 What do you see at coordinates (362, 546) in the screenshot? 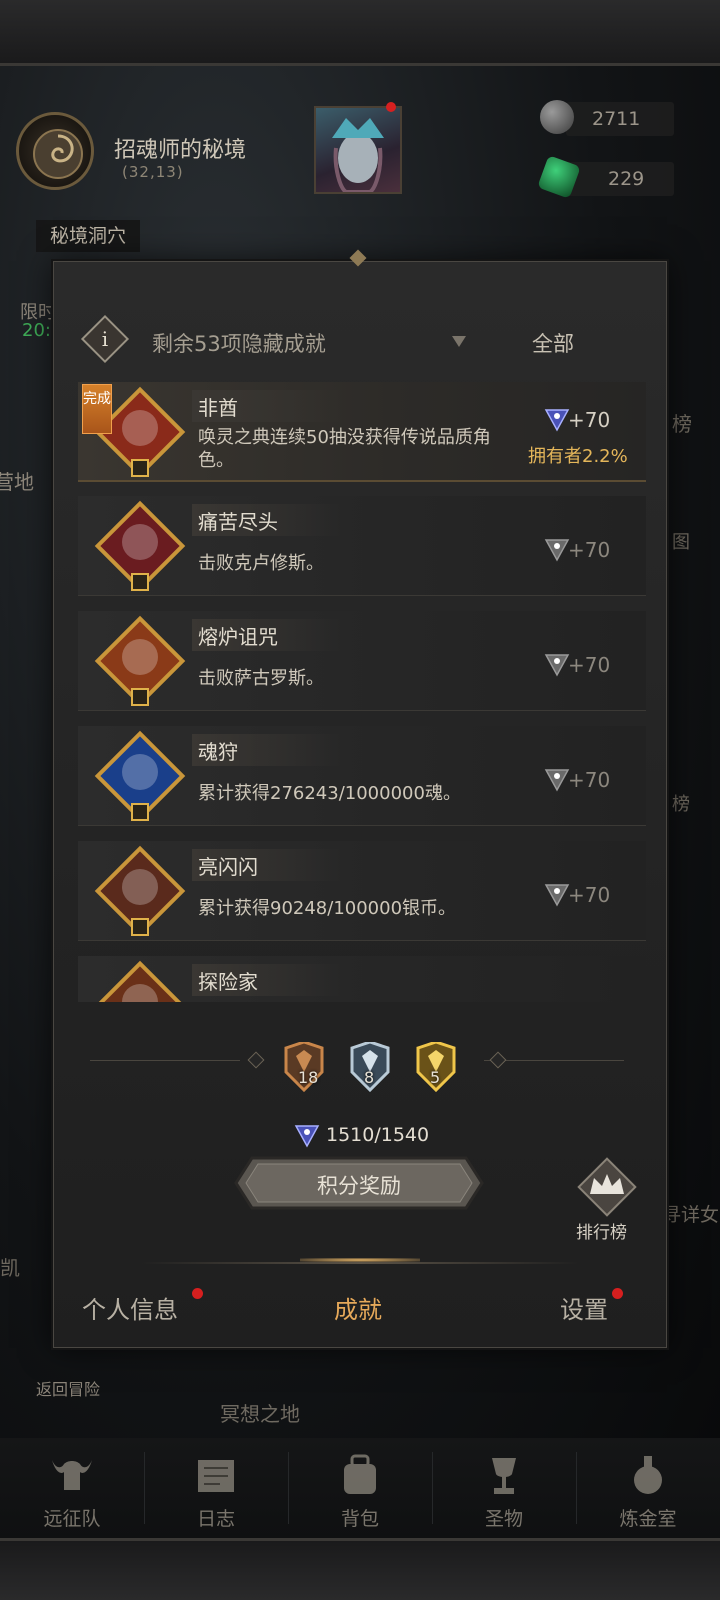
I see `achievement-row: 痛苦尽头击败克卢修斯。 +70` at bounding box center [362, 546].